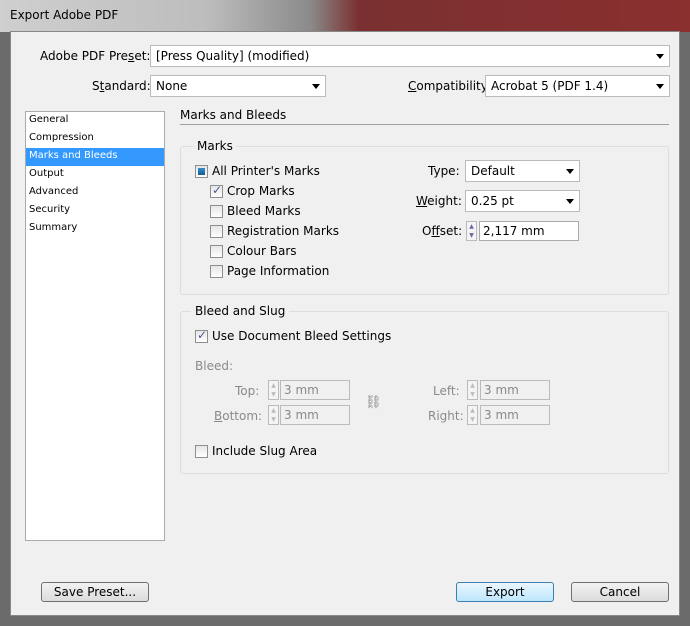  I want to click on weight-label: Weight:, so click(439, 201).